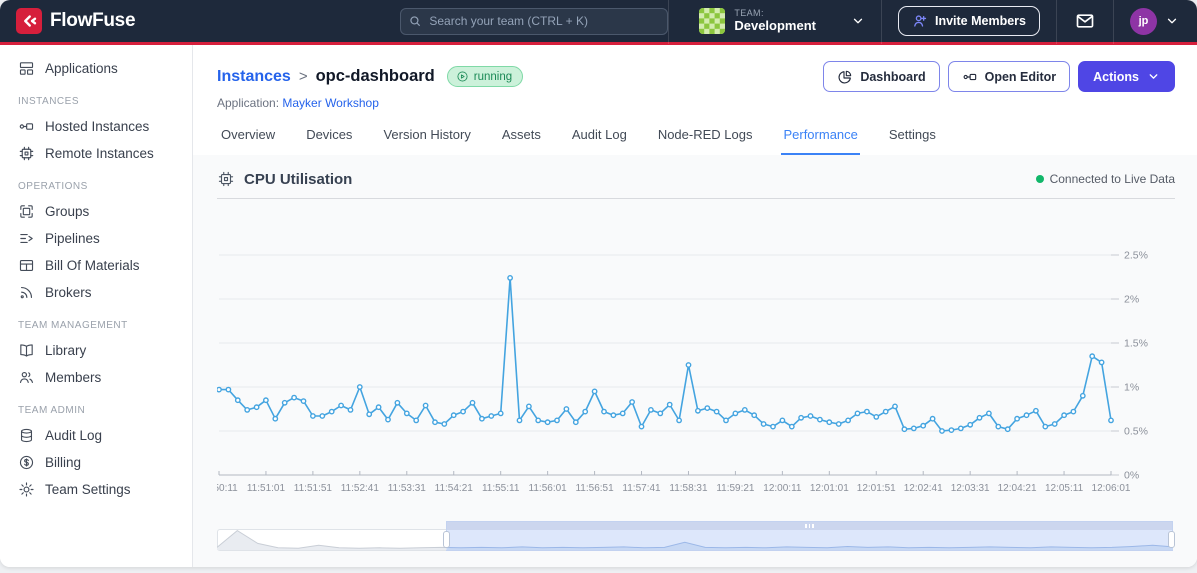  I want to click on sidebar-item-members: Members, so click(96, 377).